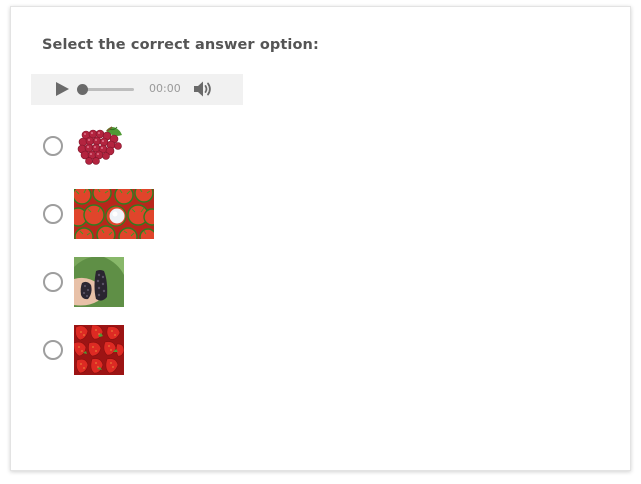  Describe the element at coordinates (99, 282) in the screenshot. I see `blackberries-image` at that location.